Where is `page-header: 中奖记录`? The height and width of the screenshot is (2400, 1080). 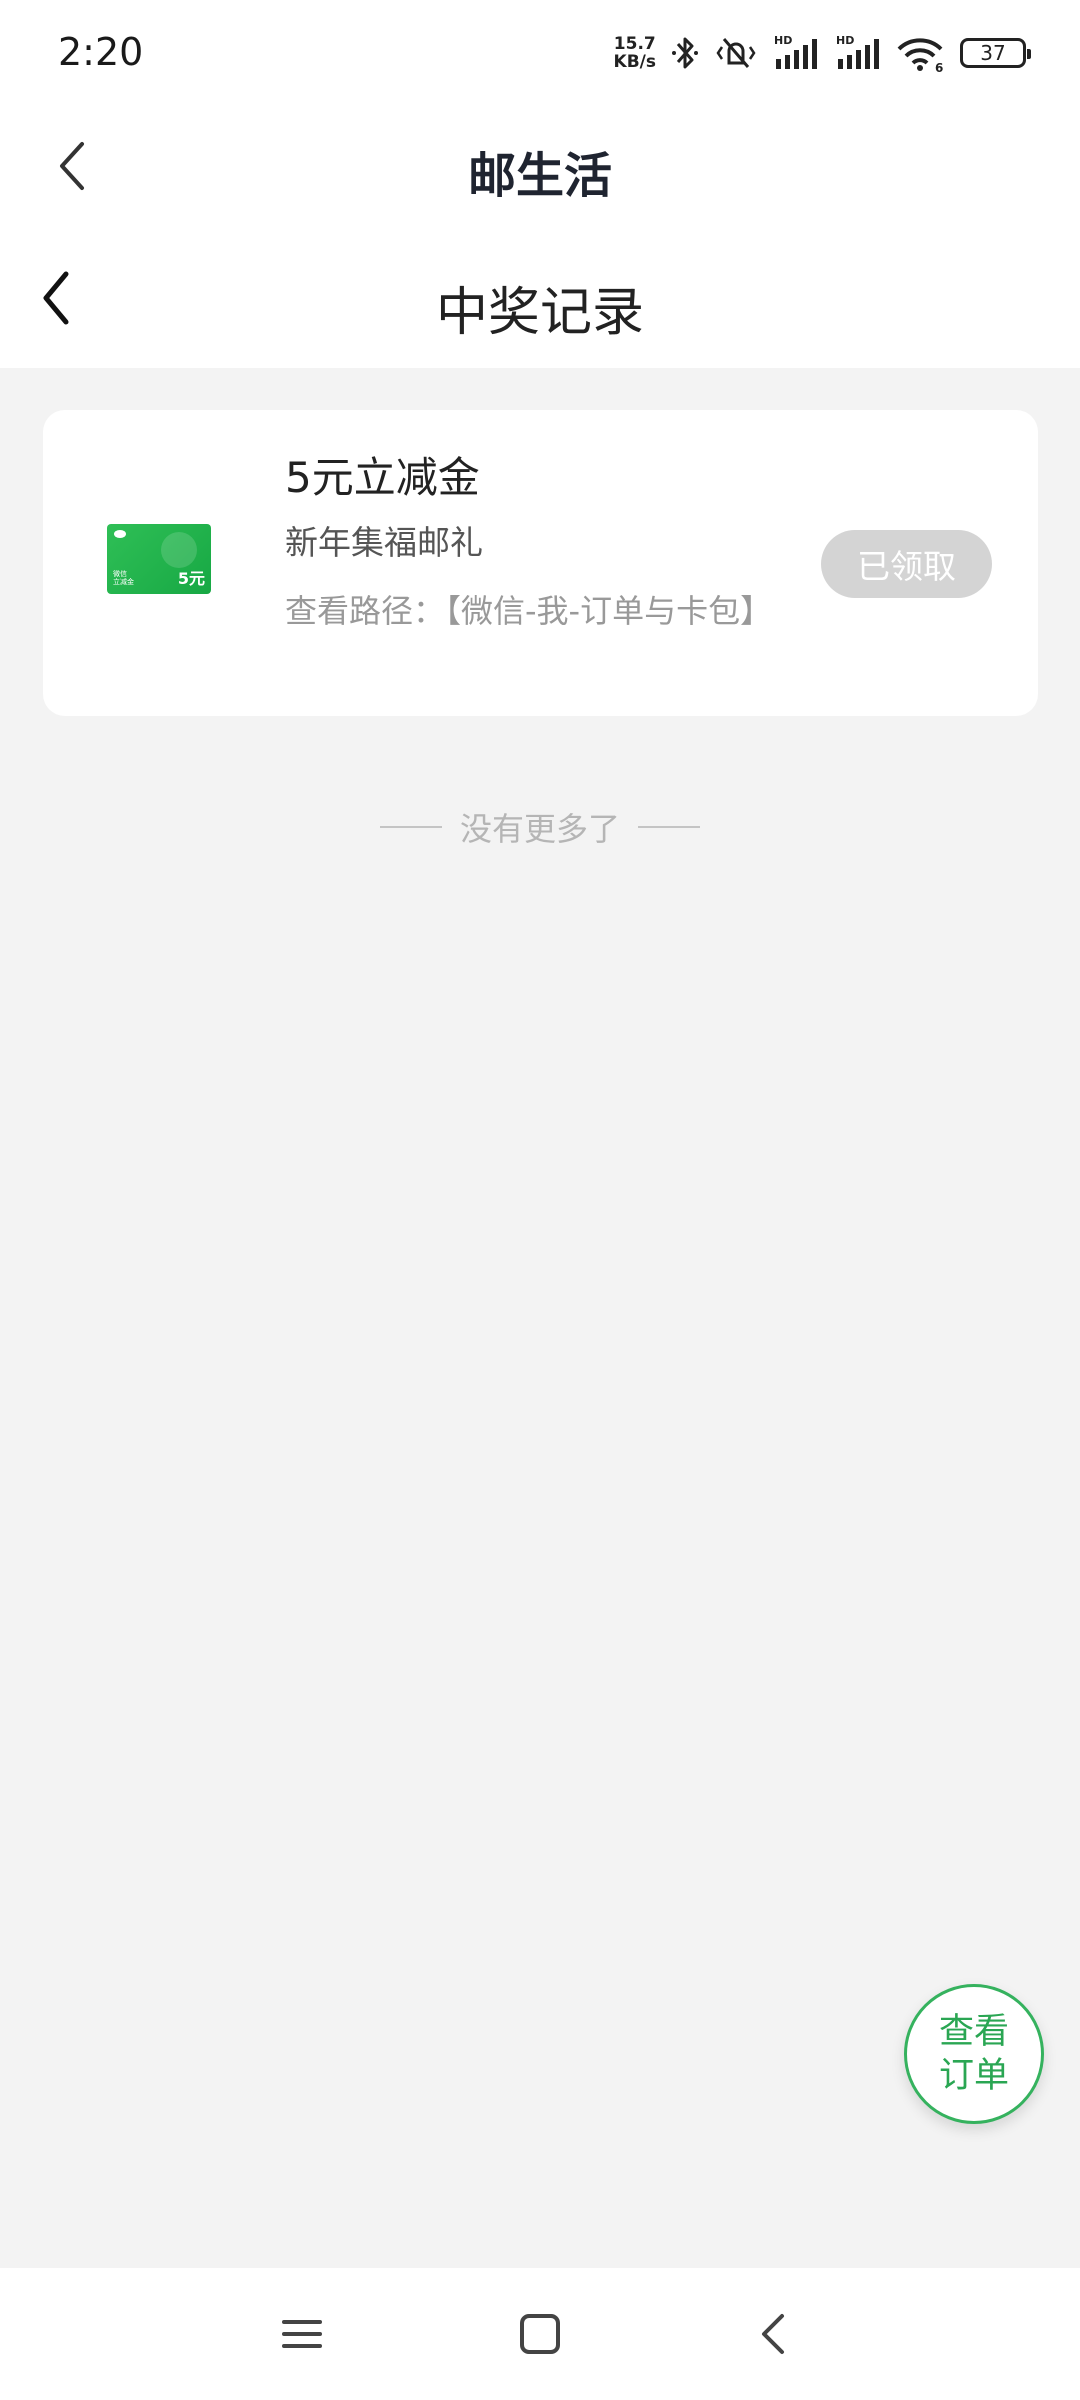 page-header: 中奖记录 is located at coordinates (540, 297).